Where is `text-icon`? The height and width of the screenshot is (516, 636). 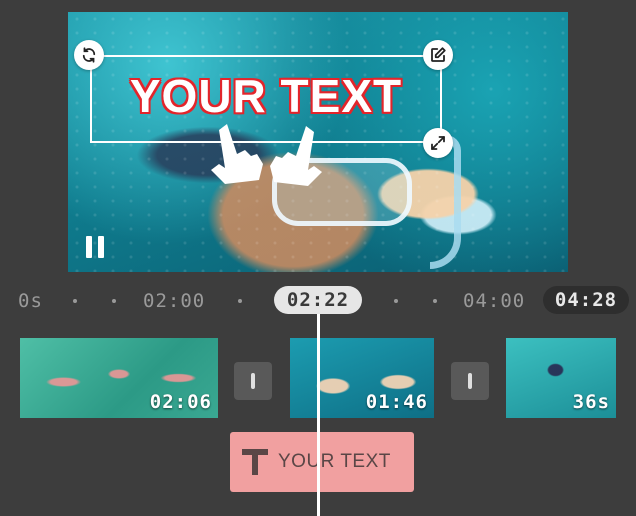
text-icon is located at coordinates (255, 462).